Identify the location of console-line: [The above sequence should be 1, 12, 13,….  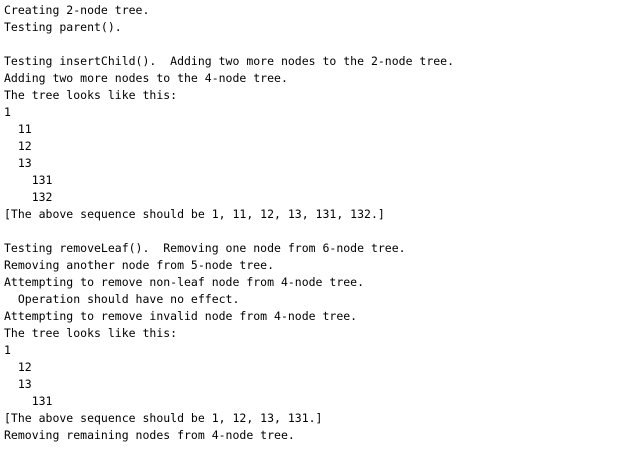
(163, 418).